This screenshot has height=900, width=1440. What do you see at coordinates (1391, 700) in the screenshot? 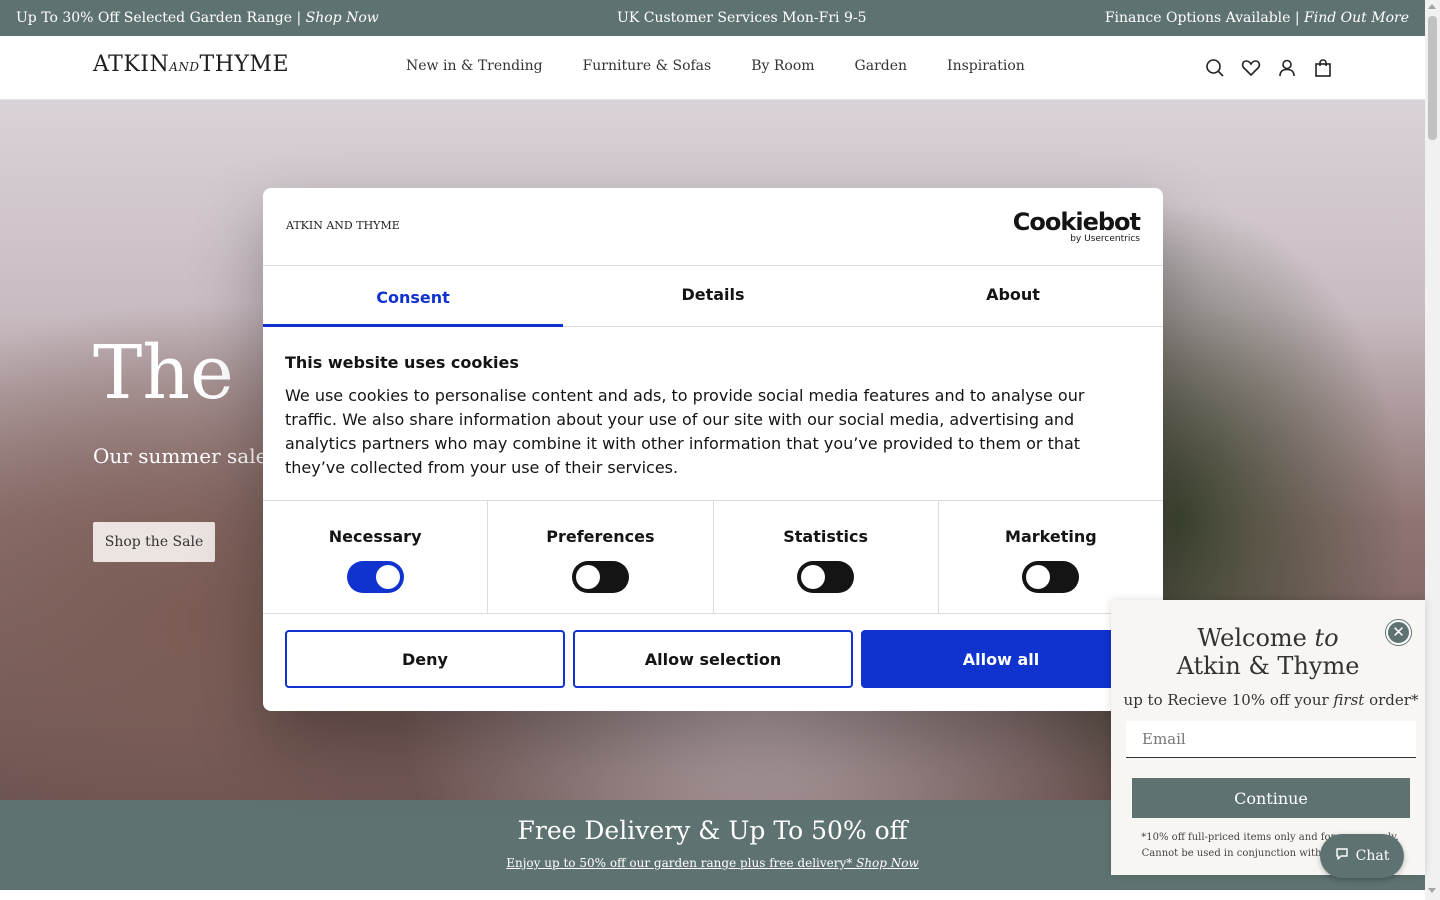
I see `welcome-subtitle-post: order*` at bounding box center [1391, 700].